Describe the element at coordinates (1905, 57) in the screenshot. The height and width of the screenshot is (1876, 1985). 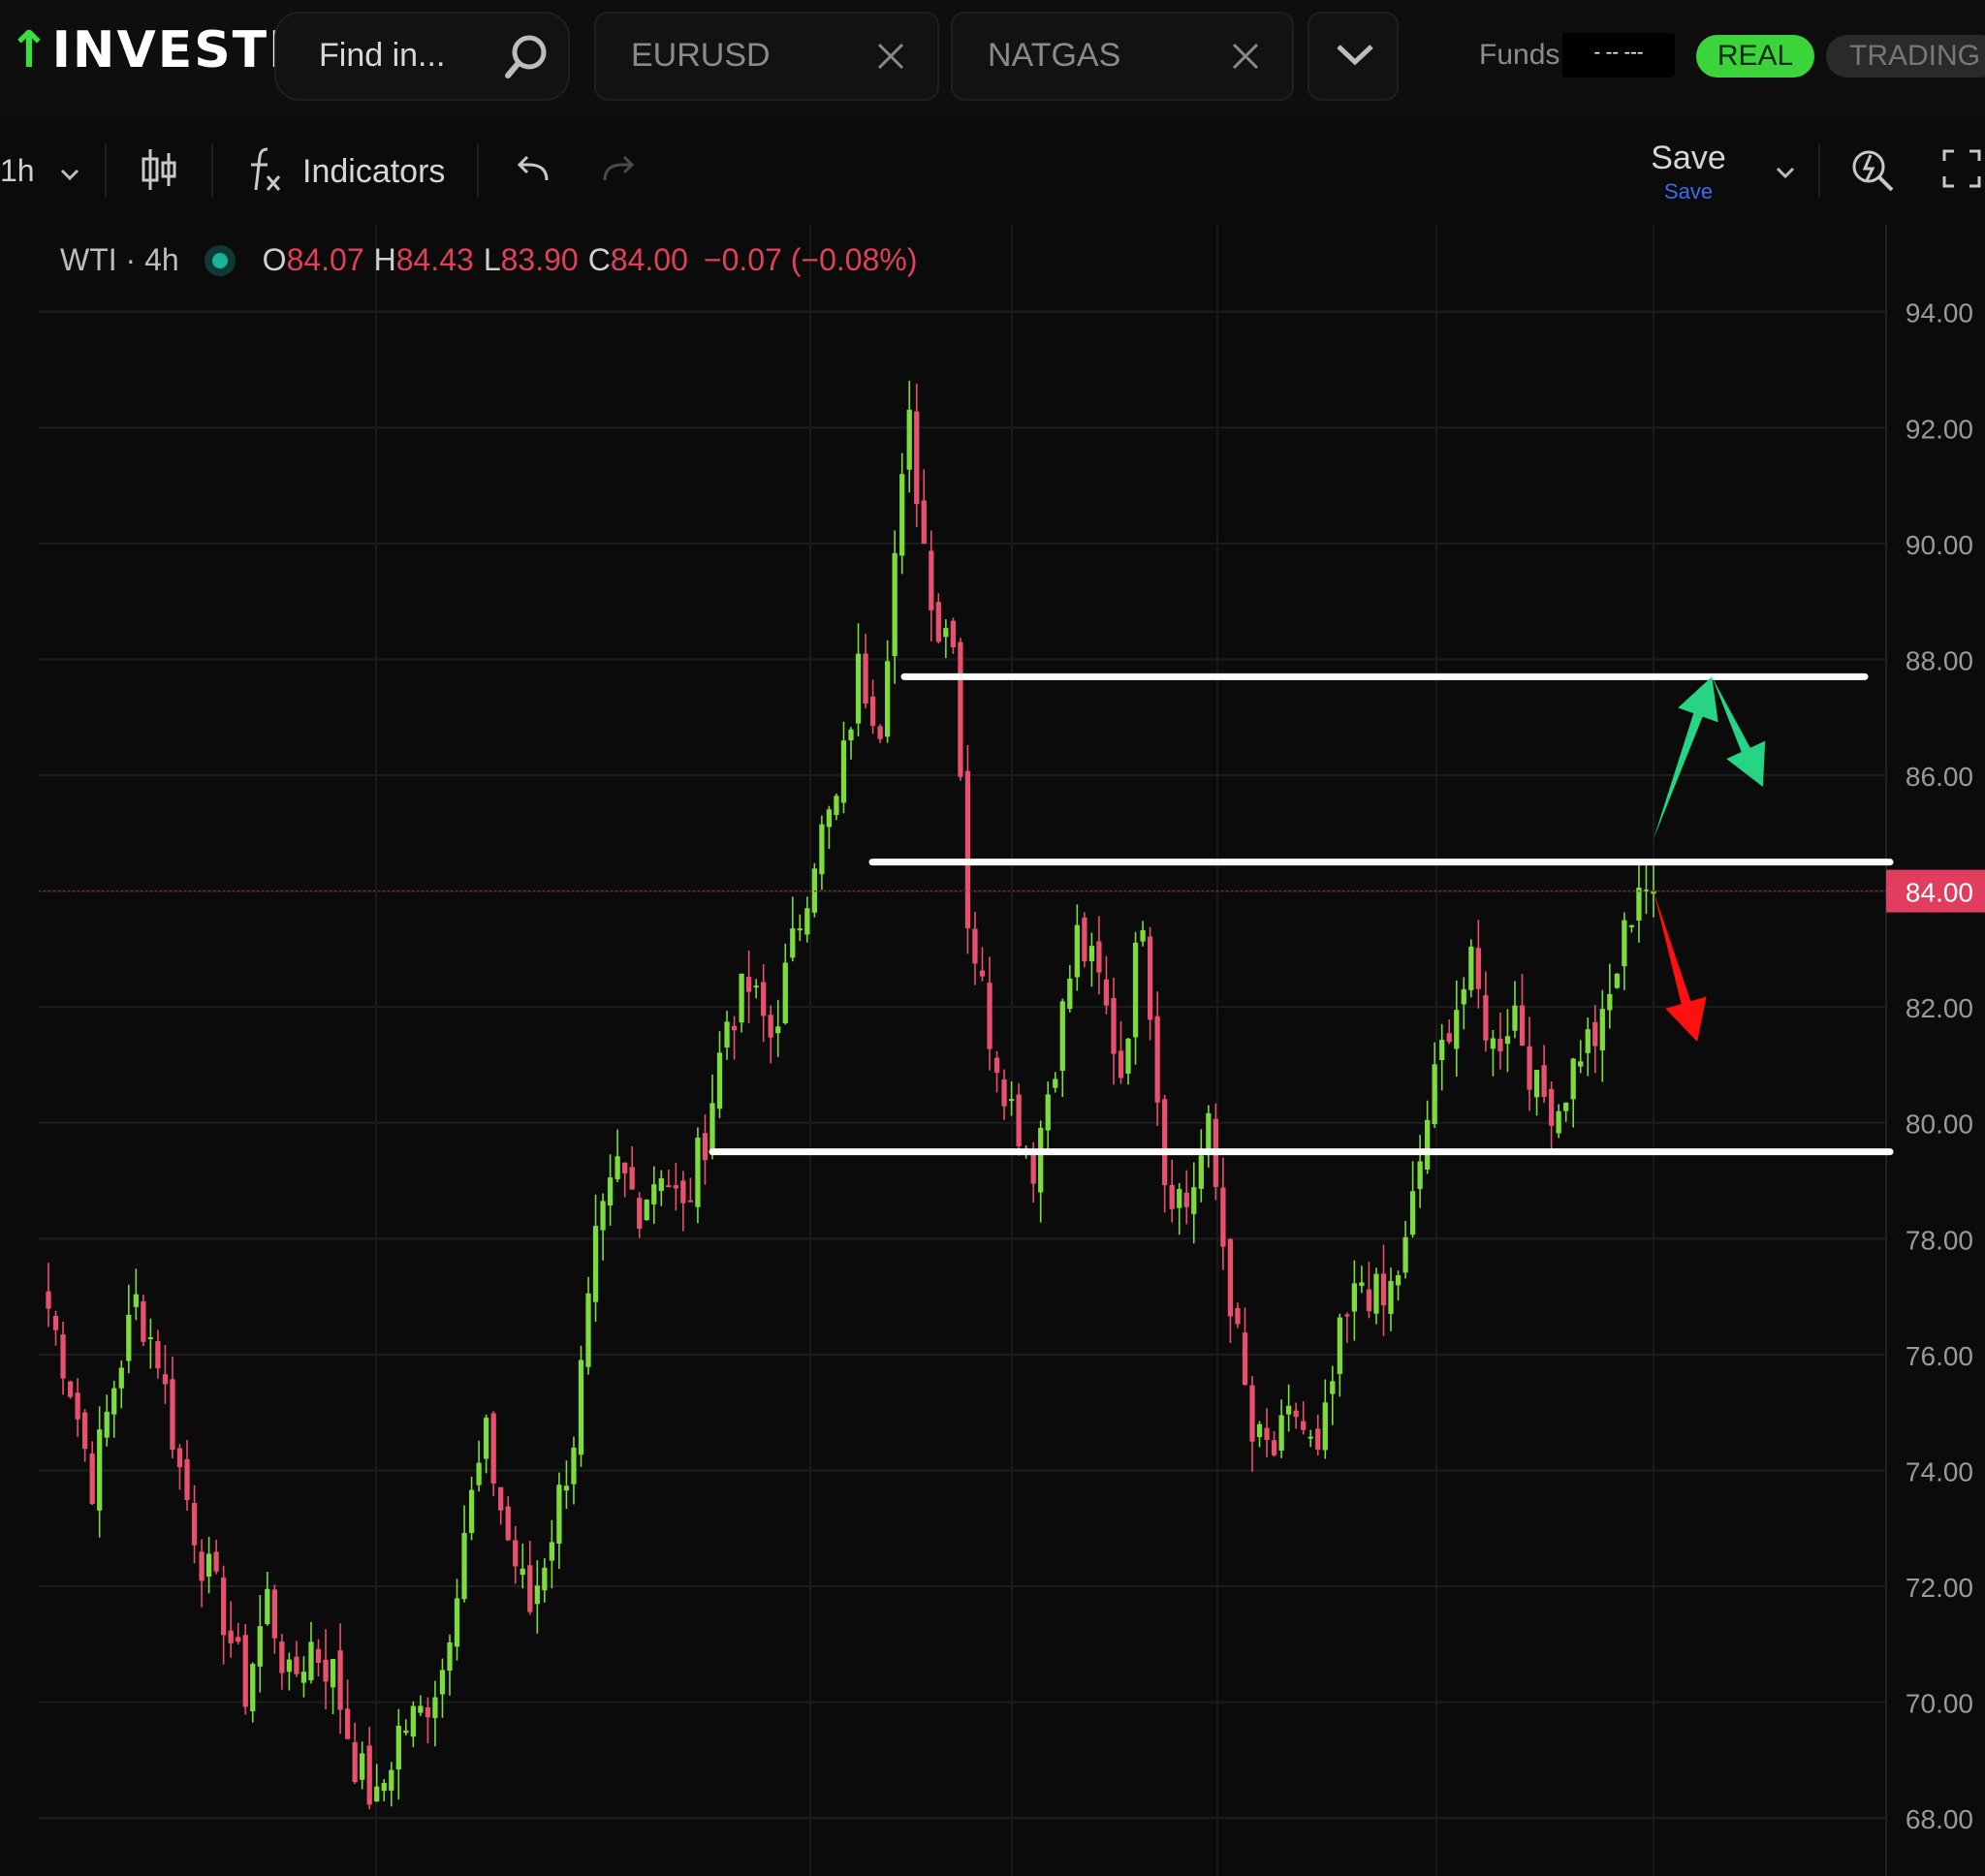
I see `trading-mode-toggle: TRADING` at that location.